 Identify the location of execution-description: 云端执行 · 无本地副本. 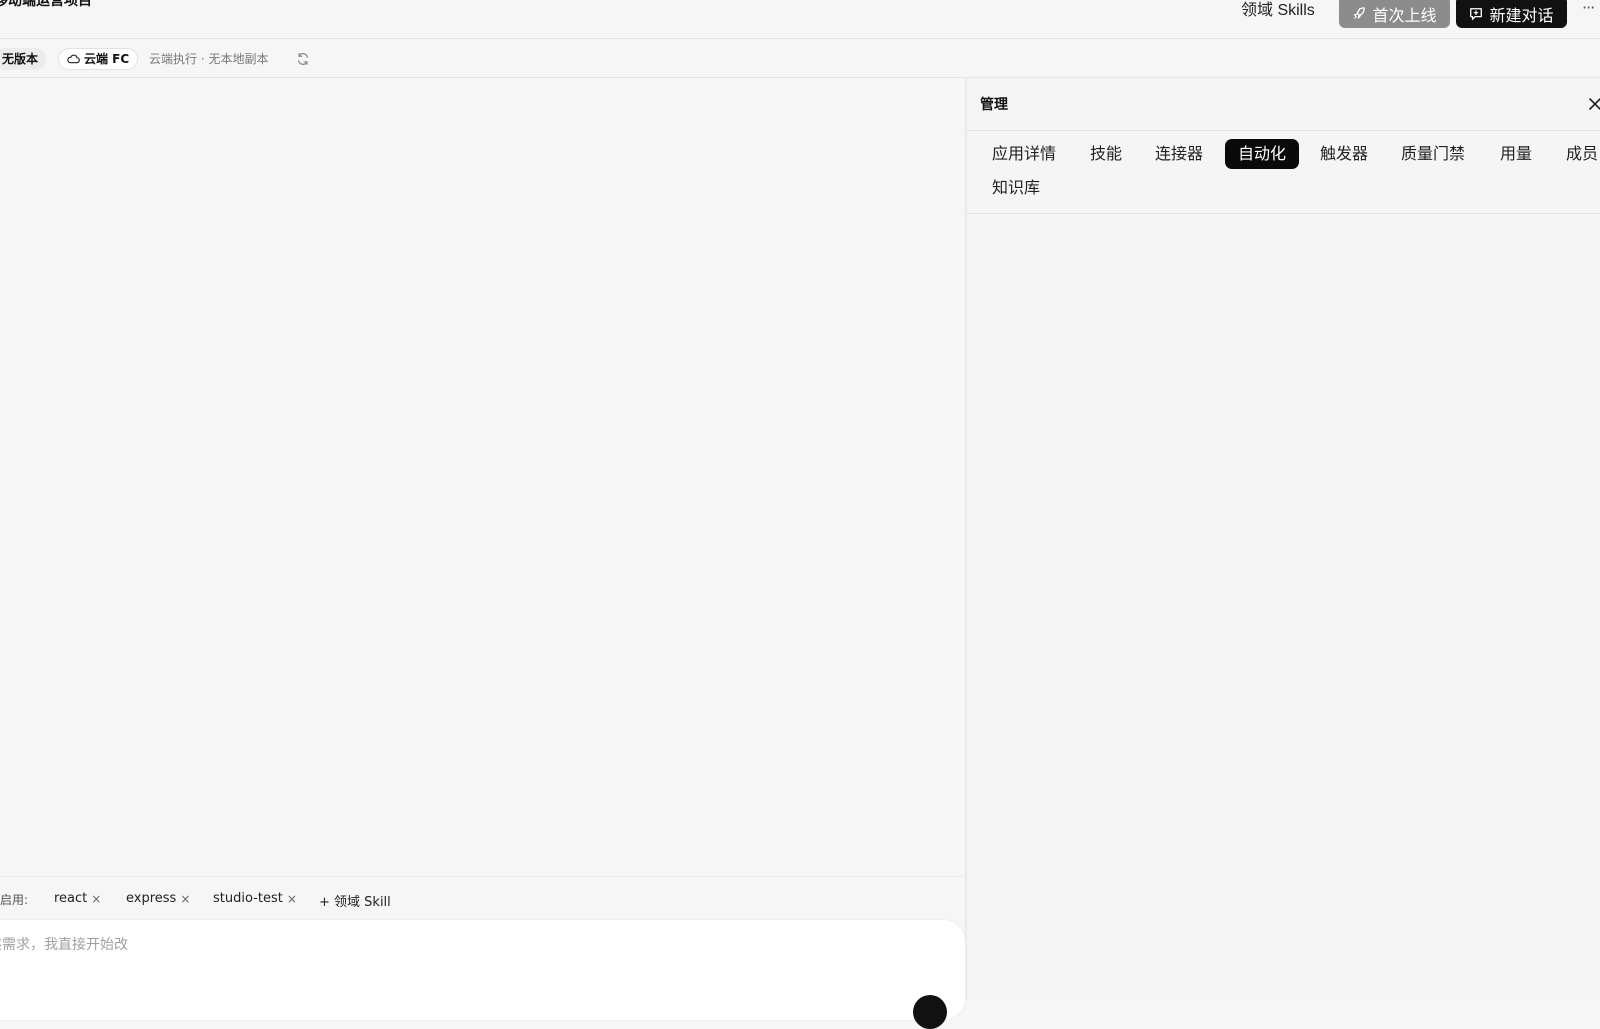
(209, 59).